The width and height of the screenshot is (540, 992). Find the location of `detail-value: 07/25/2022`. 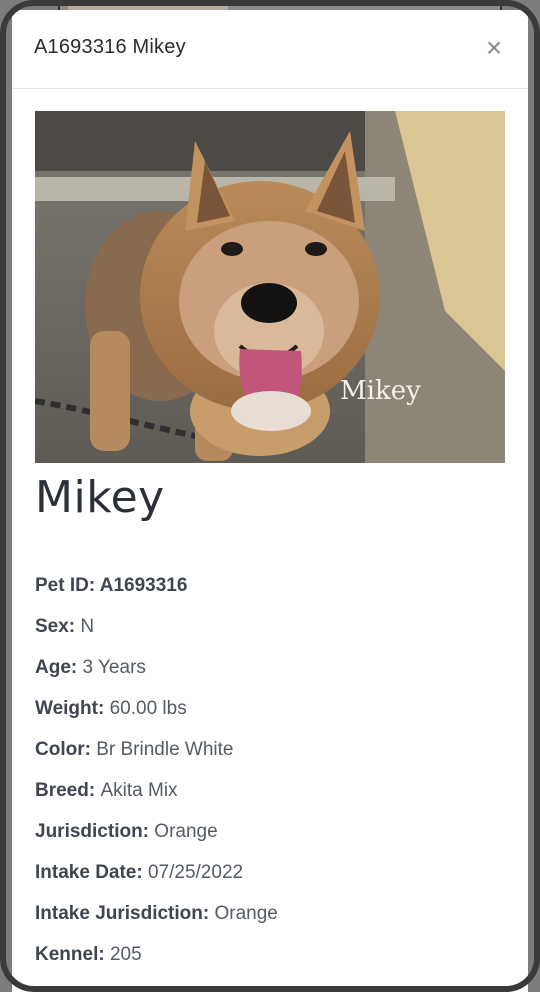

detail-value: 07/25/2022 is located at coordinates (195, 872).